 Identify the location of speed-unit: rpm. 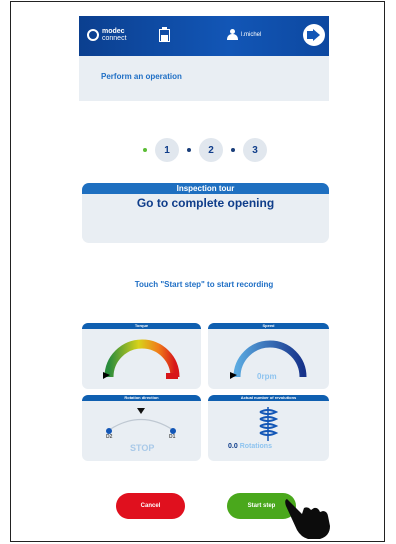
(269, 376).